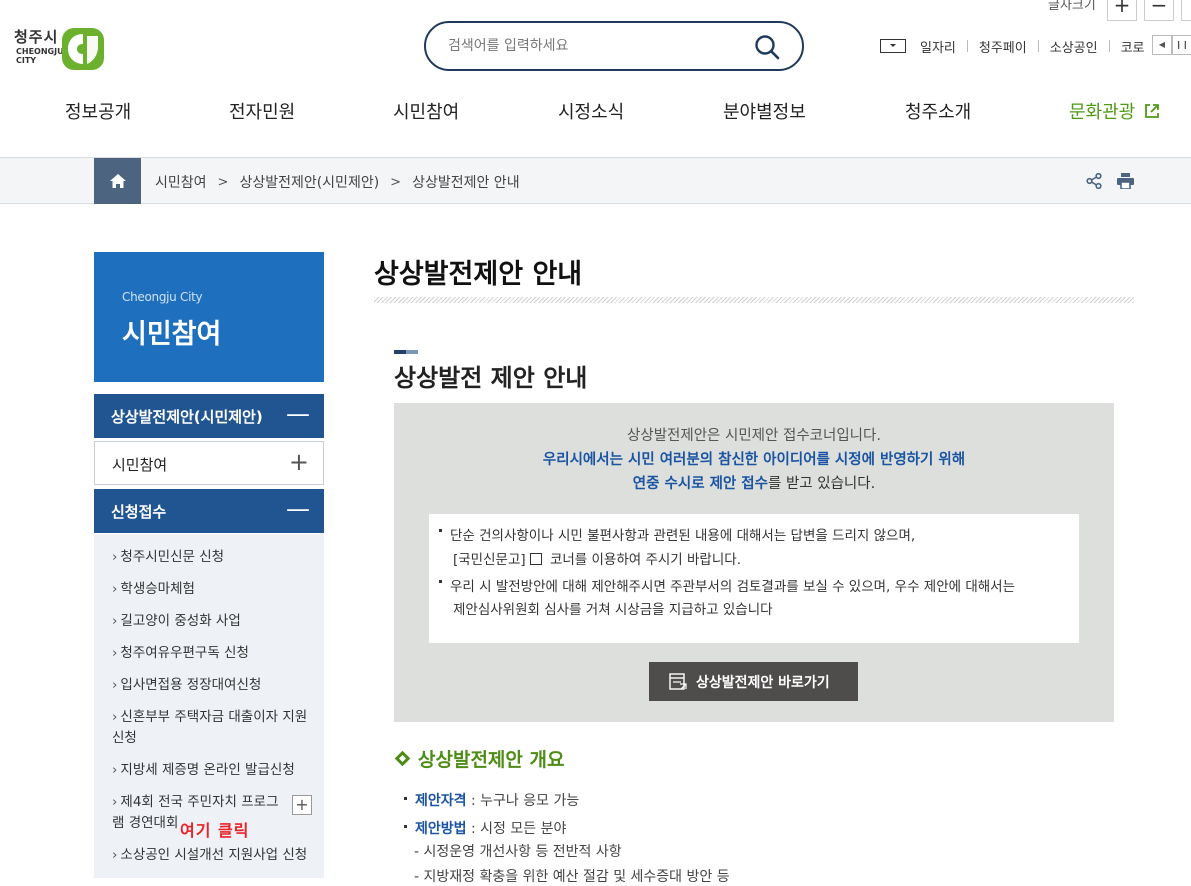 The image size is (1191, 886). I want to click on overview-subitem: - 지방재정 확충을 위한 예산 절감 및 세수증대 방안 등, so click(572, 876).